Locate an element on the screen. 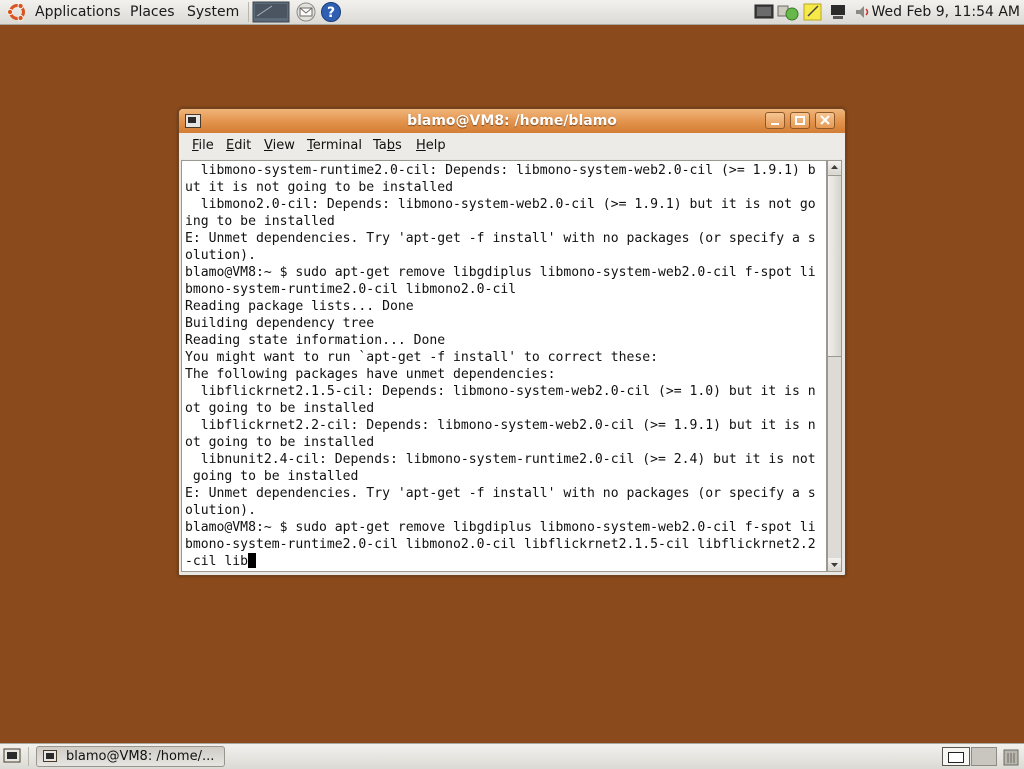 The width and height of the screenshot is (1024, 769). scrollbar-thumb is located at coordinates (834, 266).